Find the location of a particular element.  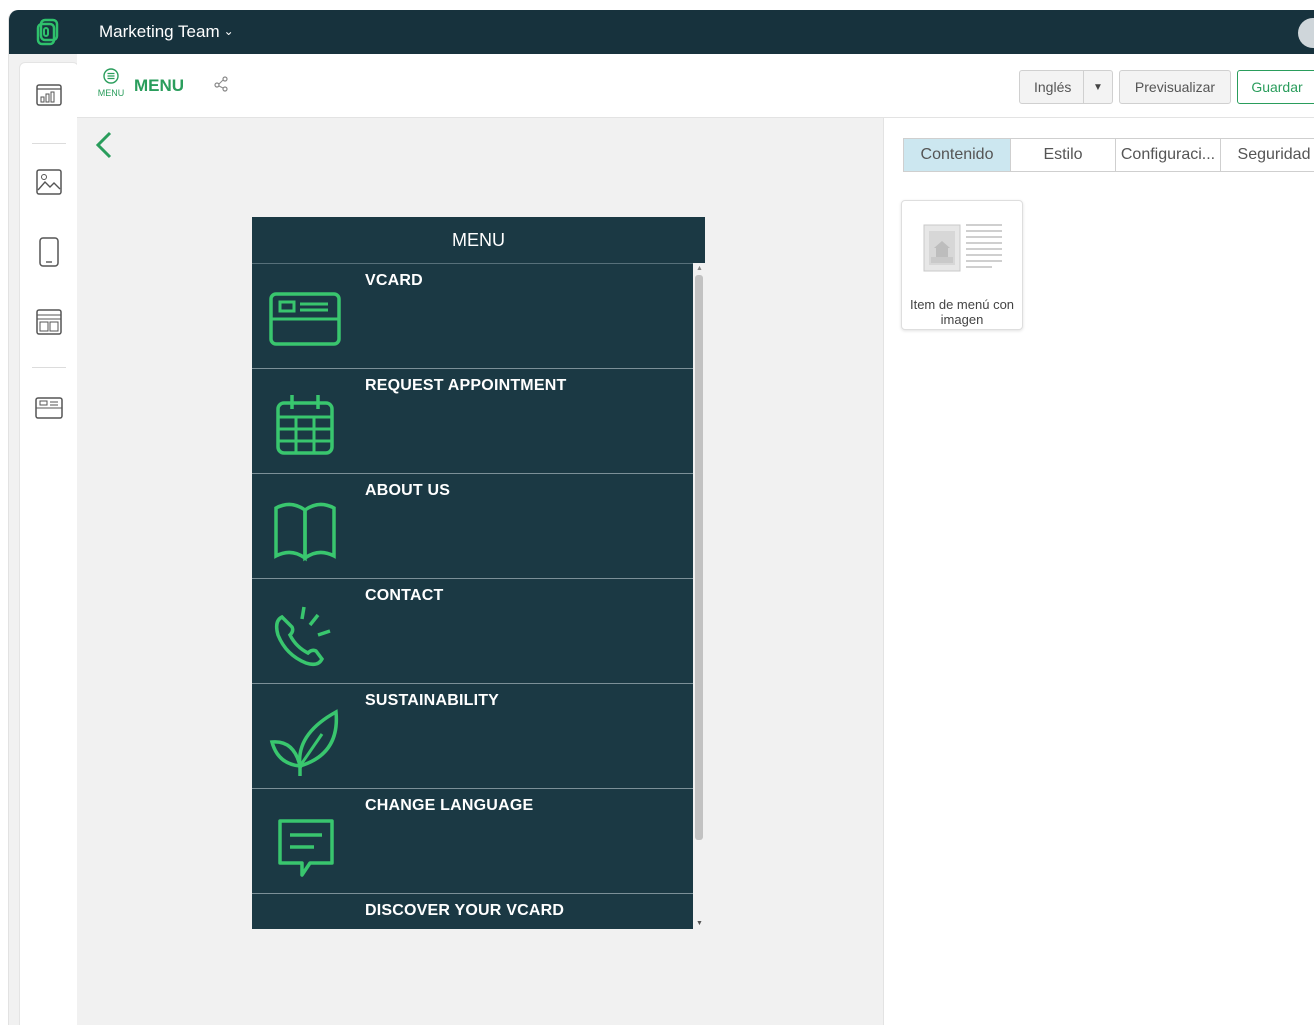

language-dropdown: Inglés ▼ is located at coordinates (1066, 87).